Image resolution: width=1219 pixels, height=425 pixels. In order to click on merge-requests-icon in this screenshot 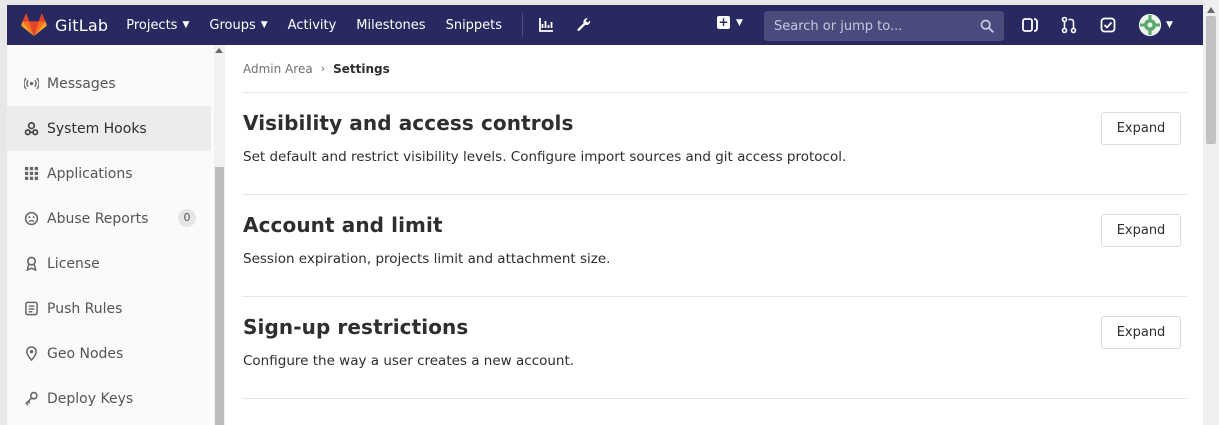, I will do `click(1069, 25)`.